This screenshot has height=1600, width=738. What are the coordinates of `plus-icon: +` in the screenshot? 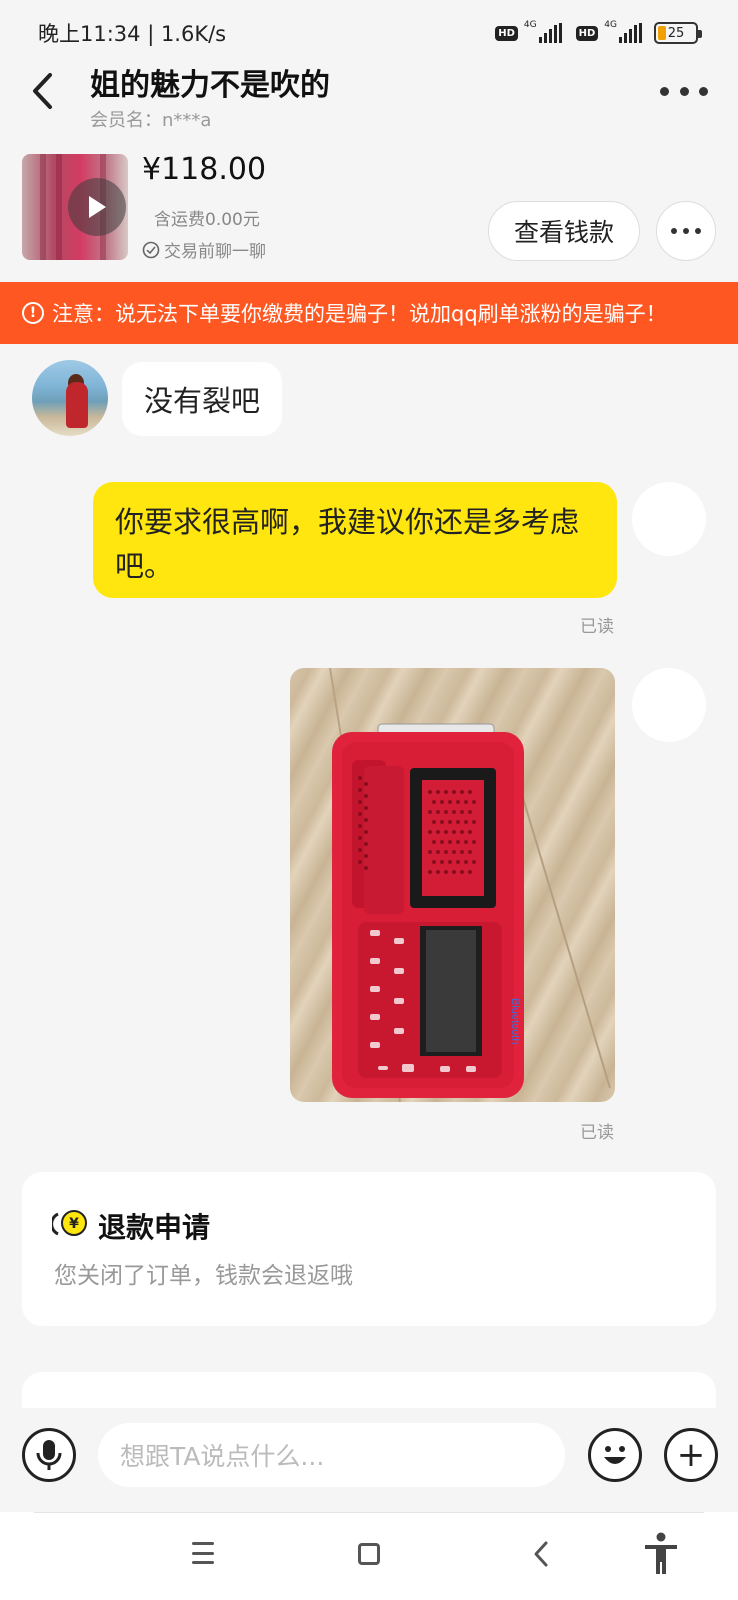 It's located at (691, 1455).